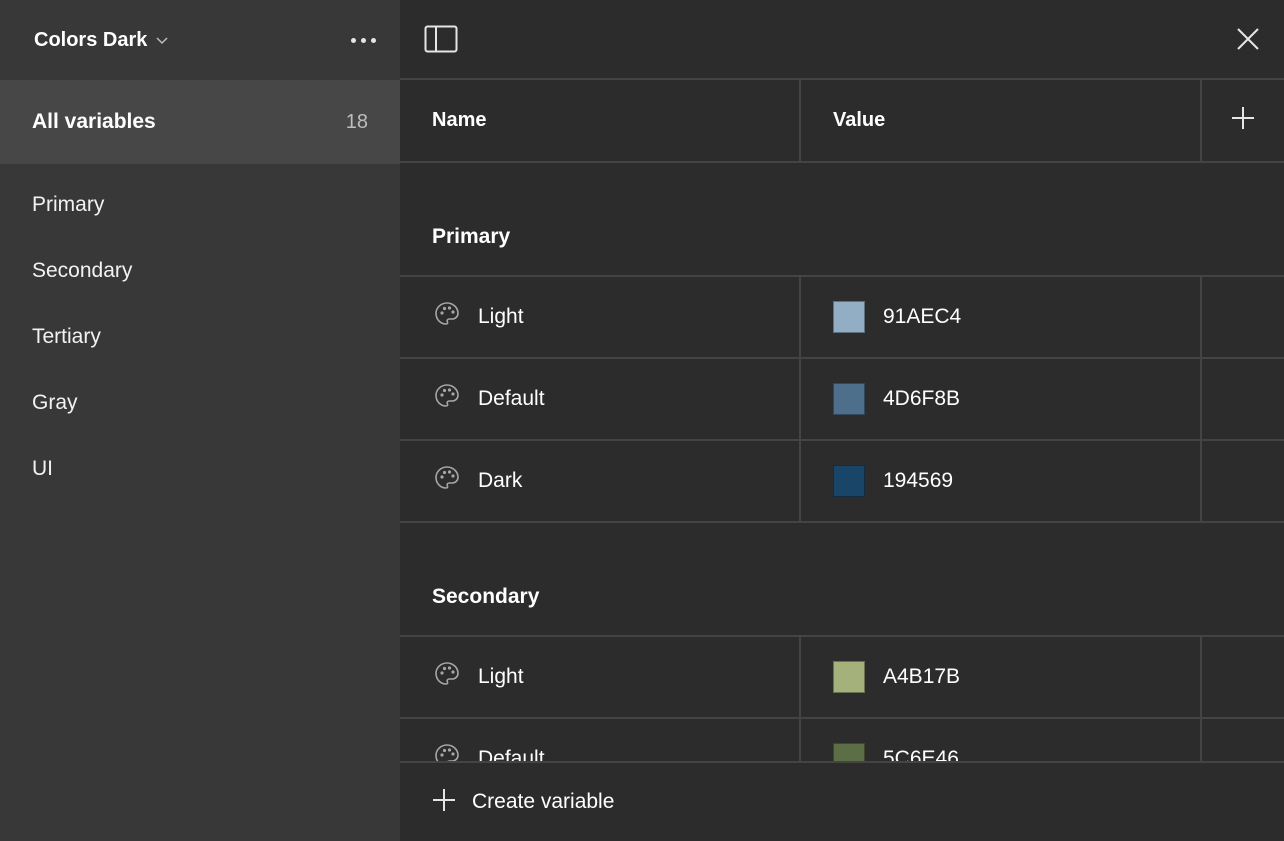 The width and height of the screenshot is (1284, 841). Describe the element at coordinates (68, 204) in the screenshot. I see `sidebar-item-label: Primary` at that location.